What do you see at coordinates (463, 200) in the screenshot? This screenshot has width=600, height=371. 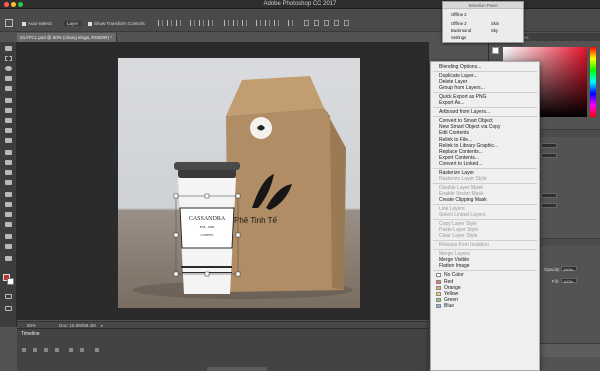 I see `menu-item: Create Clipping Mask` at bounding box center [463, 200].